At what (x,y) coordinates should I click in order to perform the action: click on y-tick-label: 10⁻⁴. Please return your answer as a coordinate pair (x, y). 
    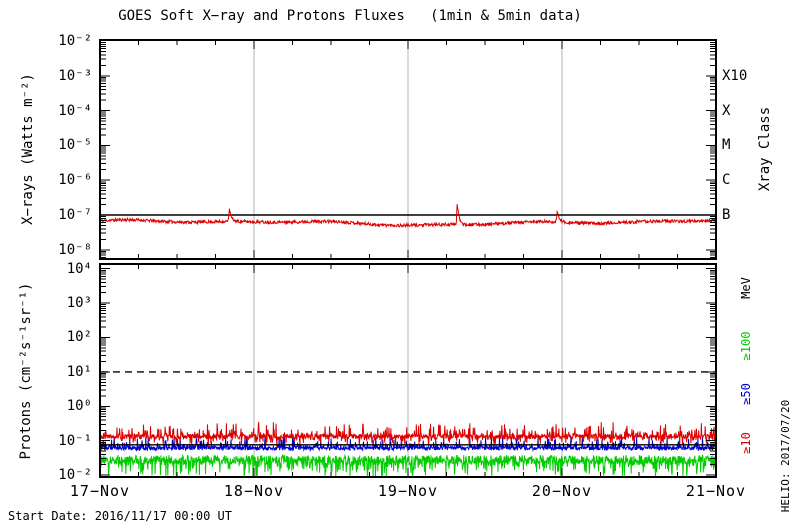
    Looking at the image, I should click on (75, 111).